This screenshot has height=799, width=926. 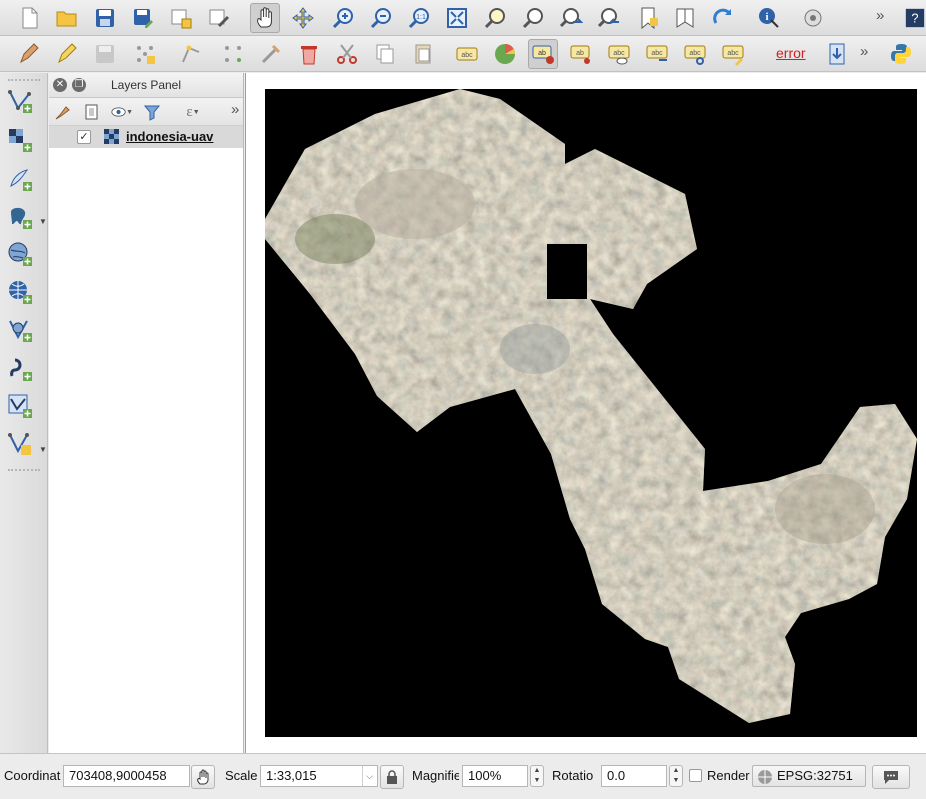 I want to click on pin-labels-icon: ab, so click(x=543, y=54).